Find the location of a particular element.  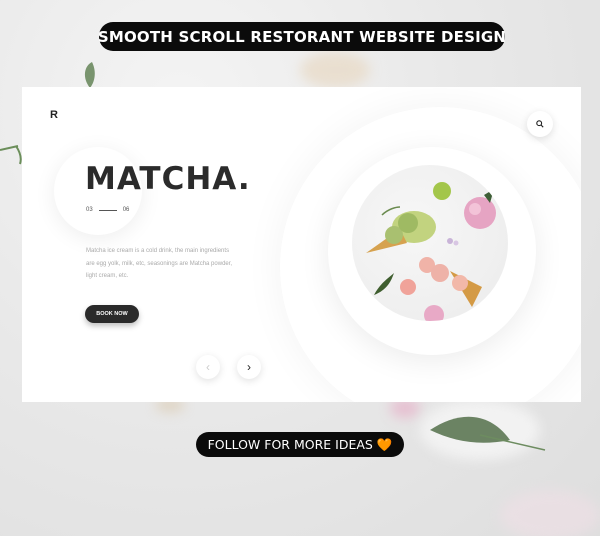

slide-counter: 03 06 is located at coordinates (107, 210).